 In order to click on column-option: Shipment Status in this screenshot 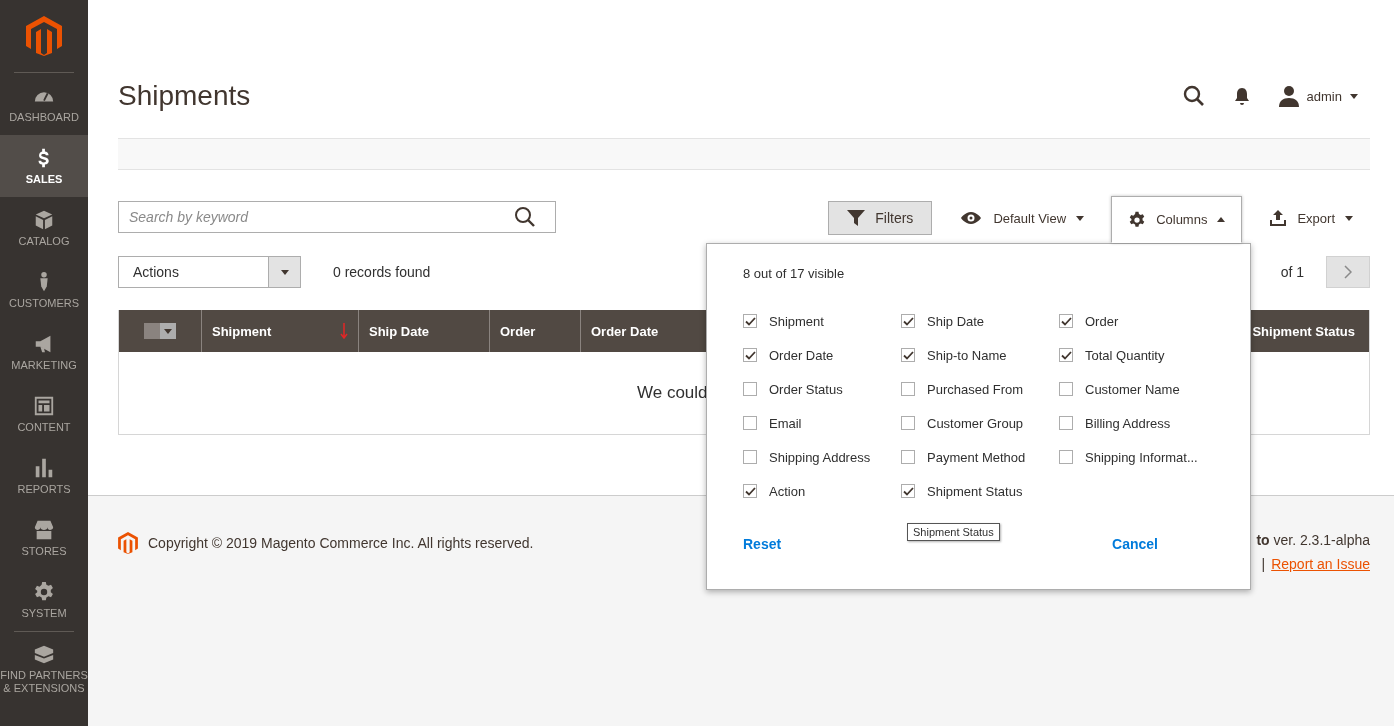, I will do `click(980, 491)`.